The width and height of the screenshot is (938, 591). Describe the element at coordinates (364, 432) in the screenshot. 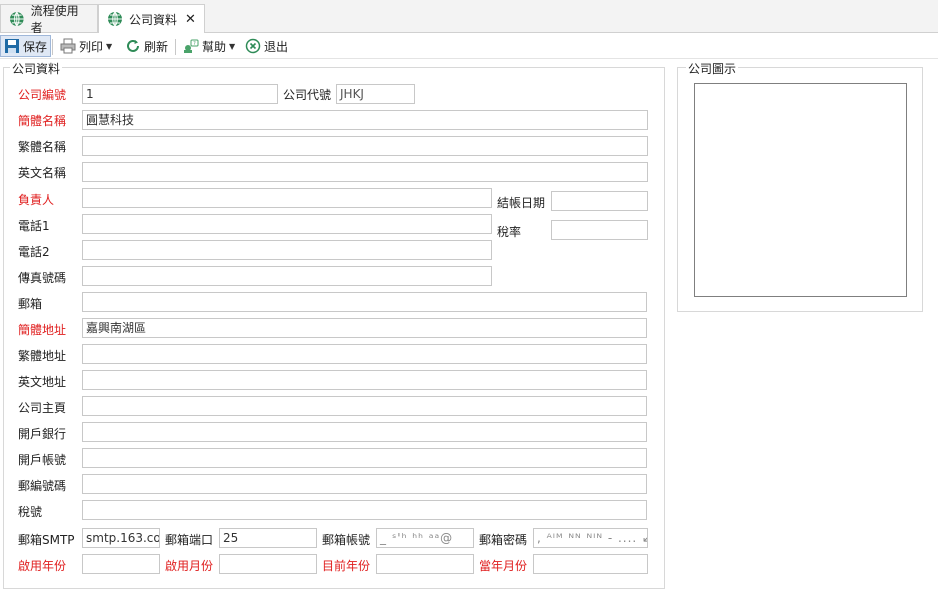

I see `bank-field` at that location.